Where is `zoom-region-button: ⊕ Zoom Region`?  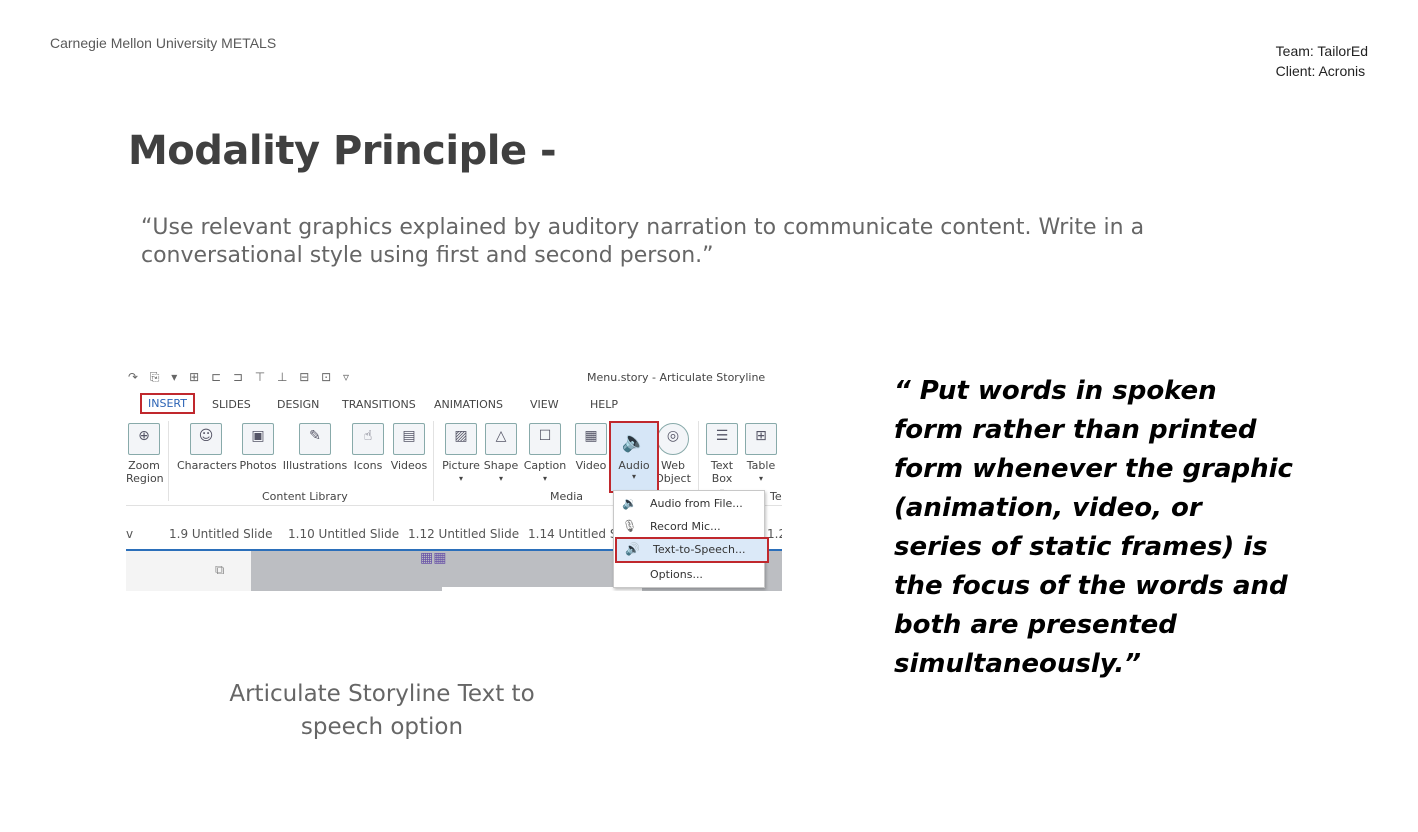
zoom-region-button: ⊕ Zoom Region is located at coordinates (145, 454).